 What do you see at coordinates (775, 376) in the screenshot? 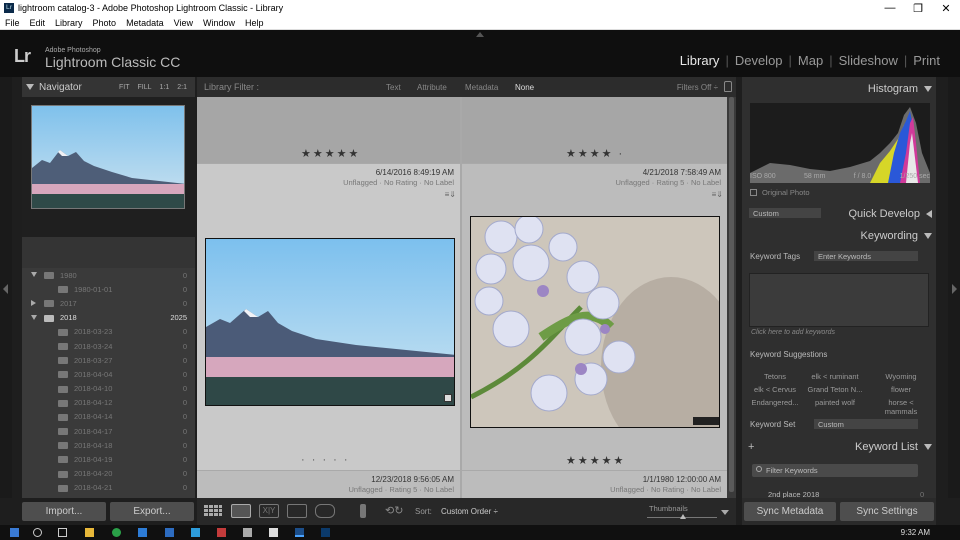
I see `suggestion-keyword: Tetons` at bounding box center [775, 376].